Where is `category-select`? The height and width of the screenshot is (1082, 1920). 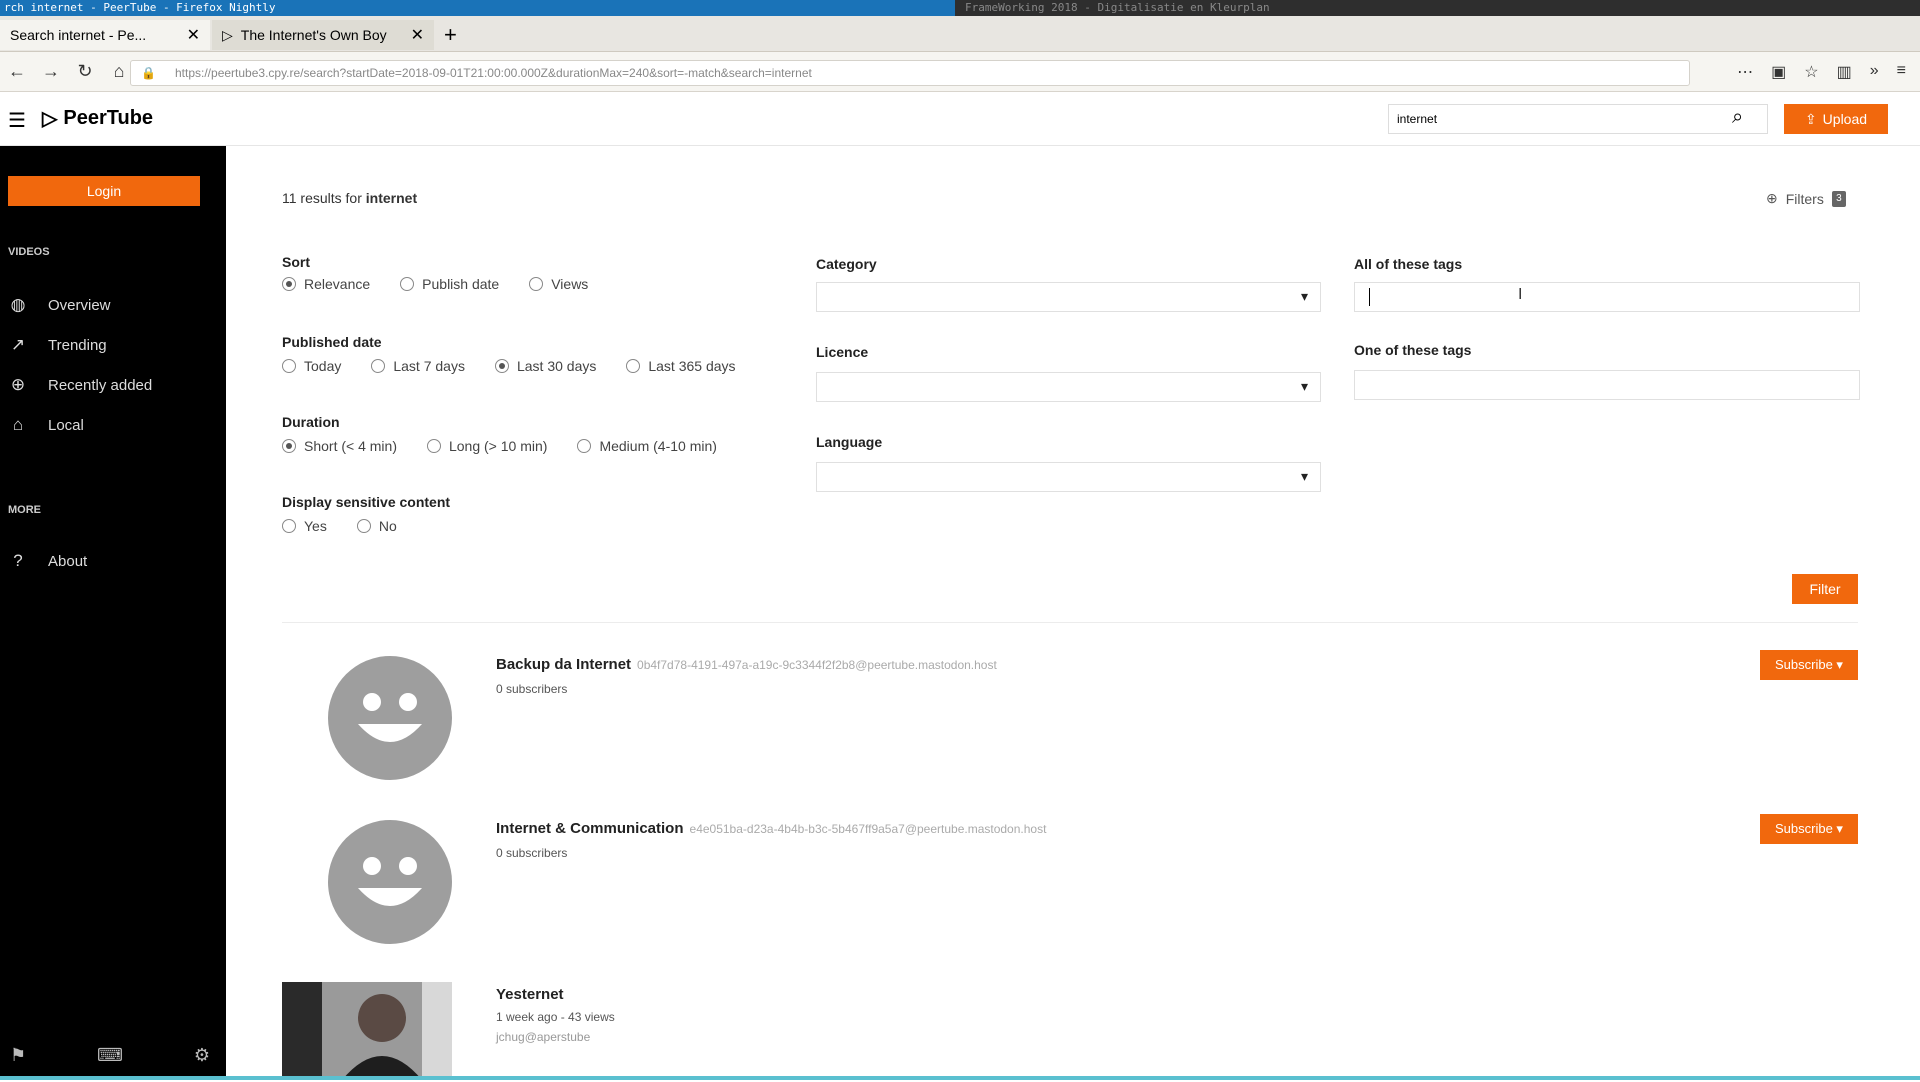 category-select is located at coordinates (1068, 297).